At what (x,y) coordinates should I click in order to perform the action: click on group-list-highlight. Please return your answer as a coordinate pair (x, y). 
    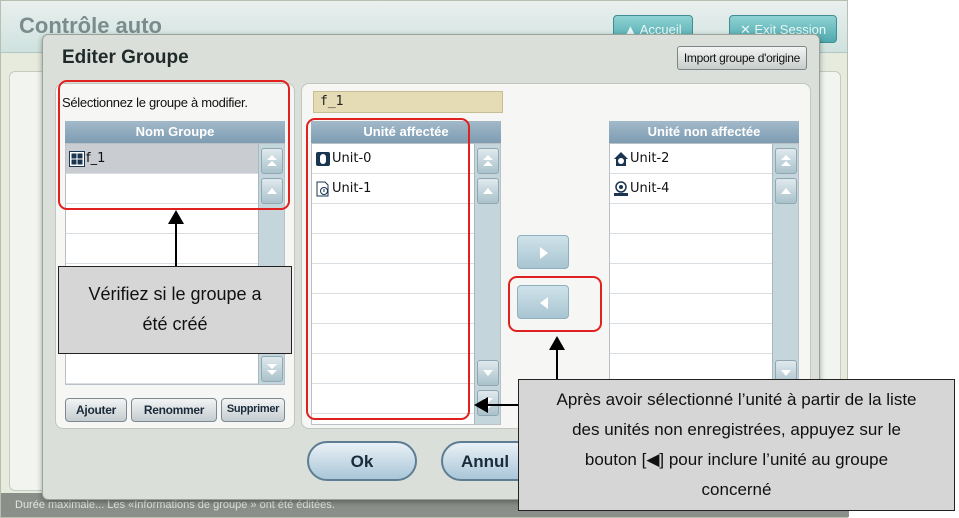
    Looking at the image, I should click on (174, 145).